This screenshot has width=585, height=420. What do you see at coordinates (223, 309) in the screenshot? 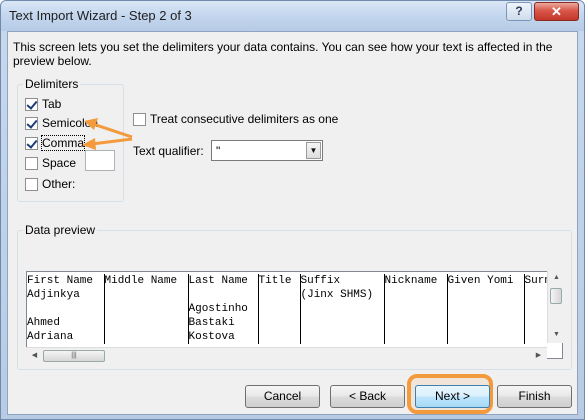
I see `preview-cell: Agostinho` at bounding box center [223, 309].